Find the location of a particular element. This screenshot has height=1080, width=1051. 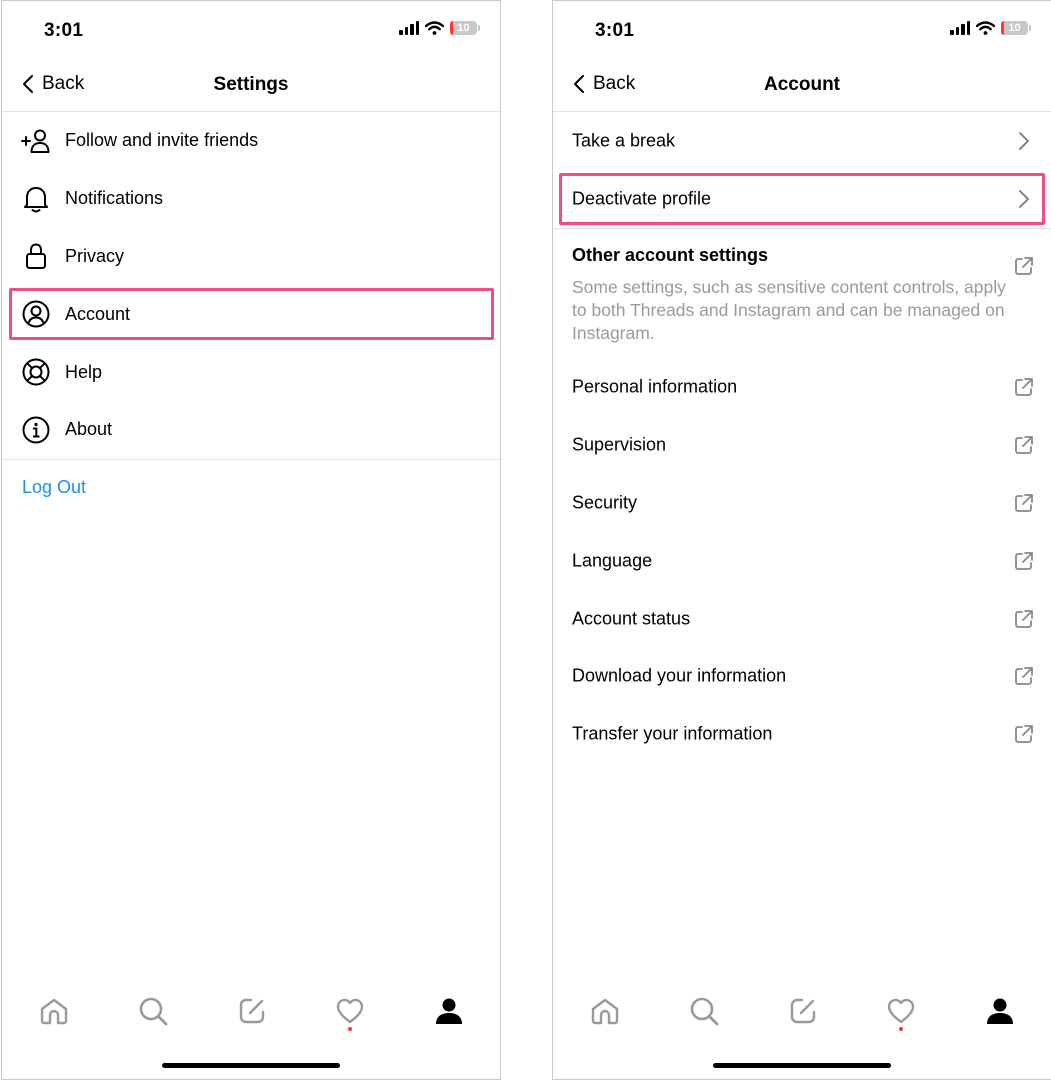

menu-item-label: Account is located at coordinates (98, 313).